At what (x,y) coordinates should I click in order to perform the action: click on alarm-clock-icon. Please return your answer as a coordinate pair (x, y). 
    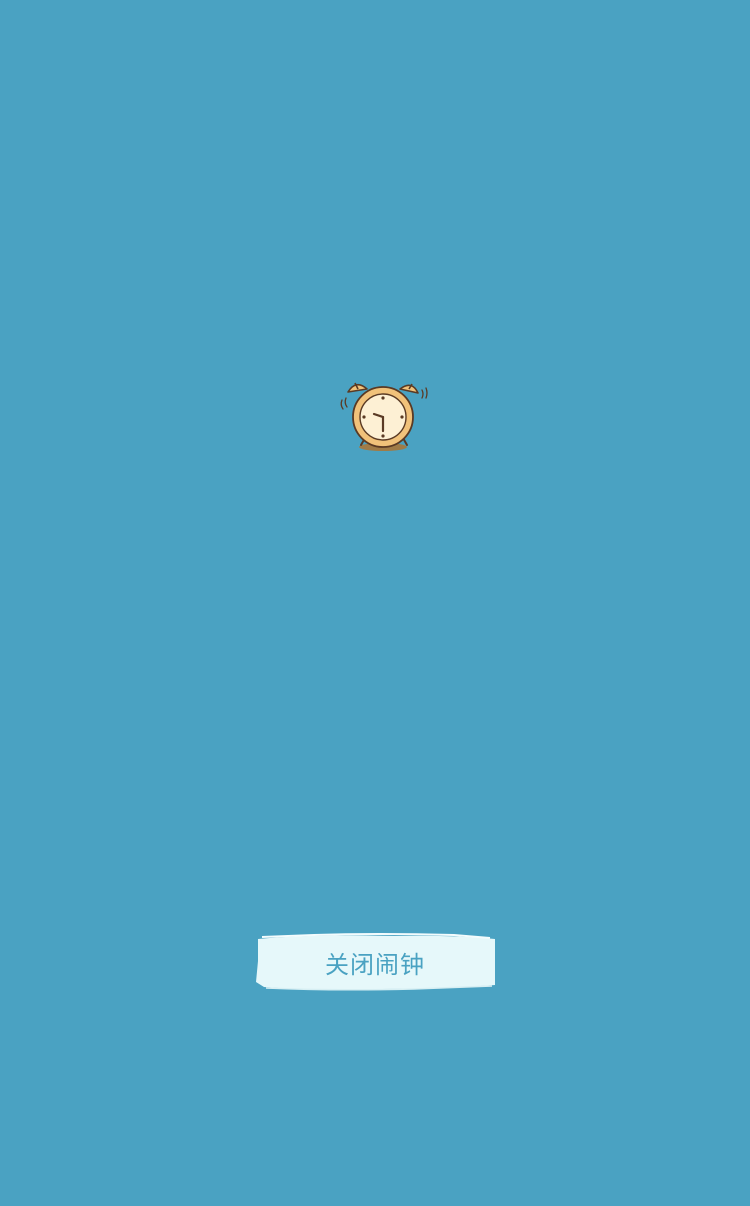
    Looking at the image, I should click on (384, 416).